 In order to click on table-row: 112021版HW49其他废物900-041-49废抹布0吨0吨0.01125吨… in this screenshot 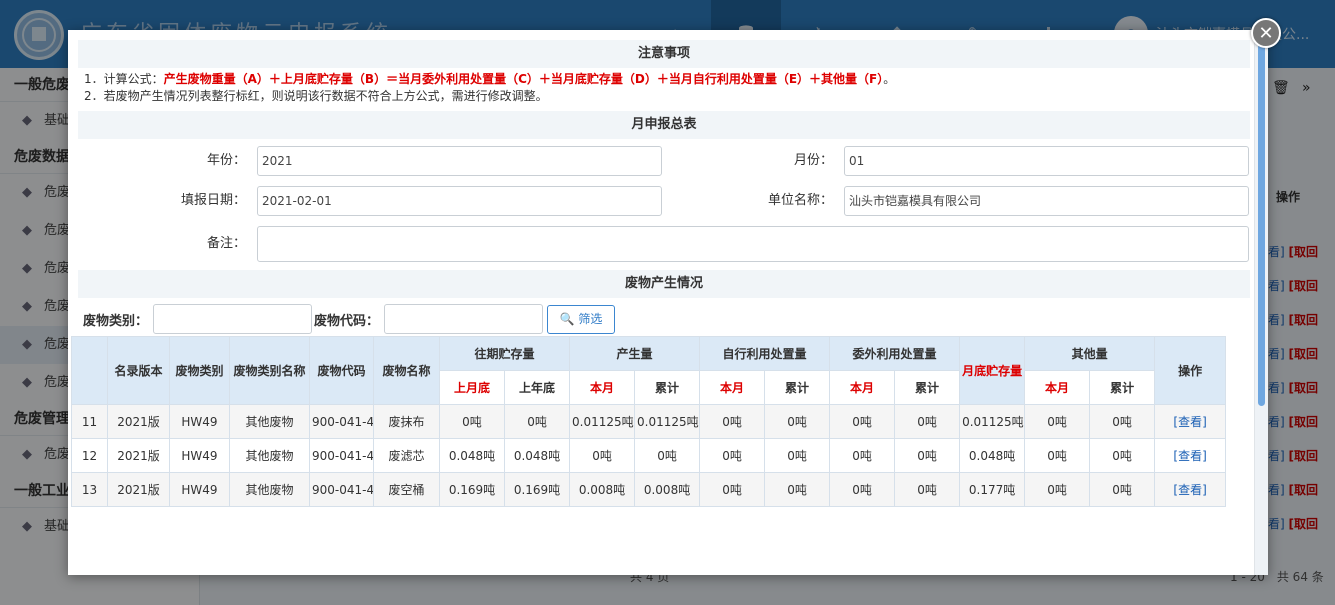, I will do `click(649, 421)`.